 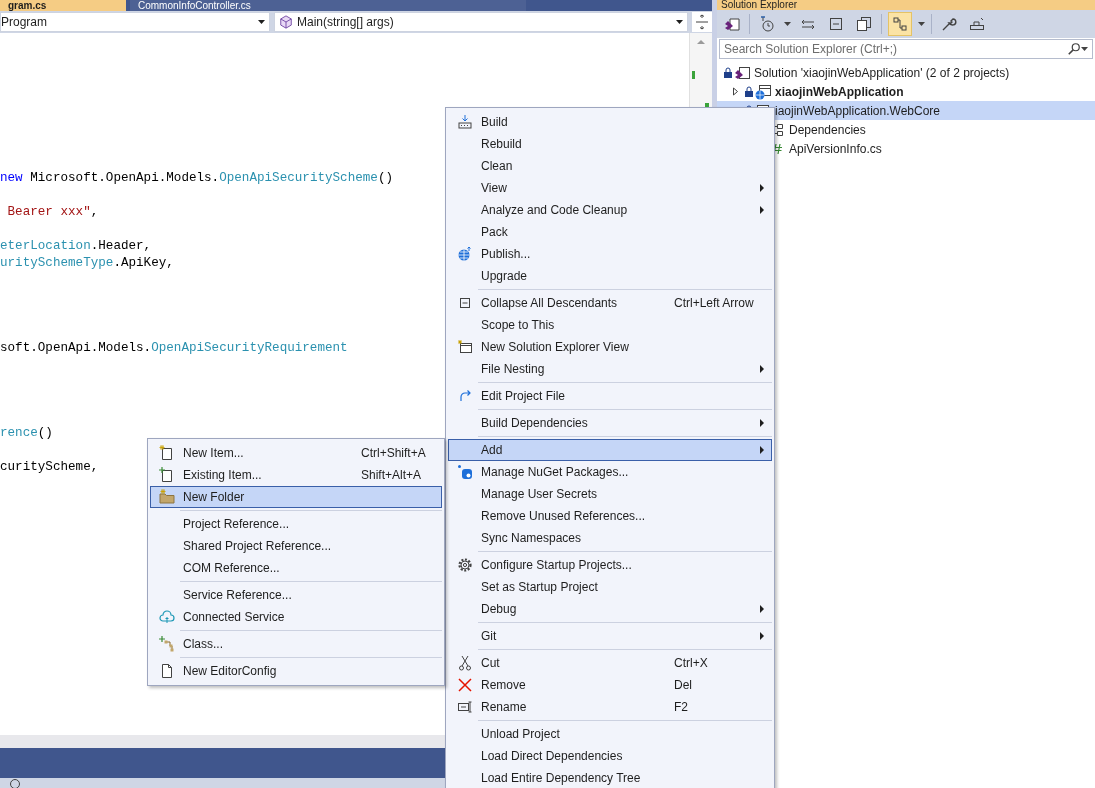 What do you see at coordinates (465, 565) in the screenshot?
I see `settings-icon` at bounding box center [465, 565].